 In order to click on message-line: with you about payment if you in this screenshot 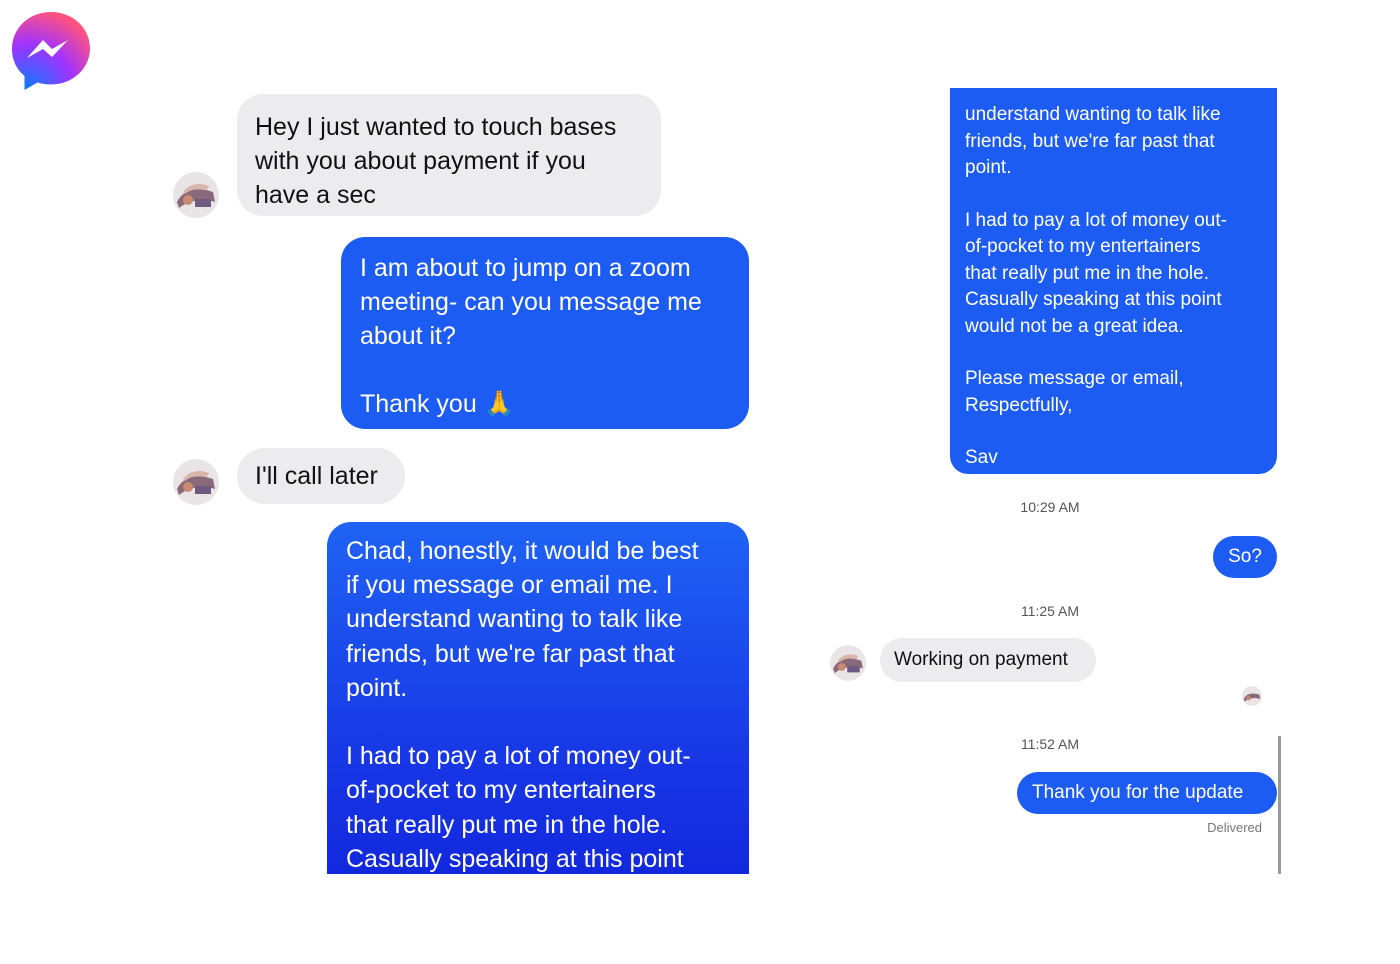, I will do `click(420, 161)`.